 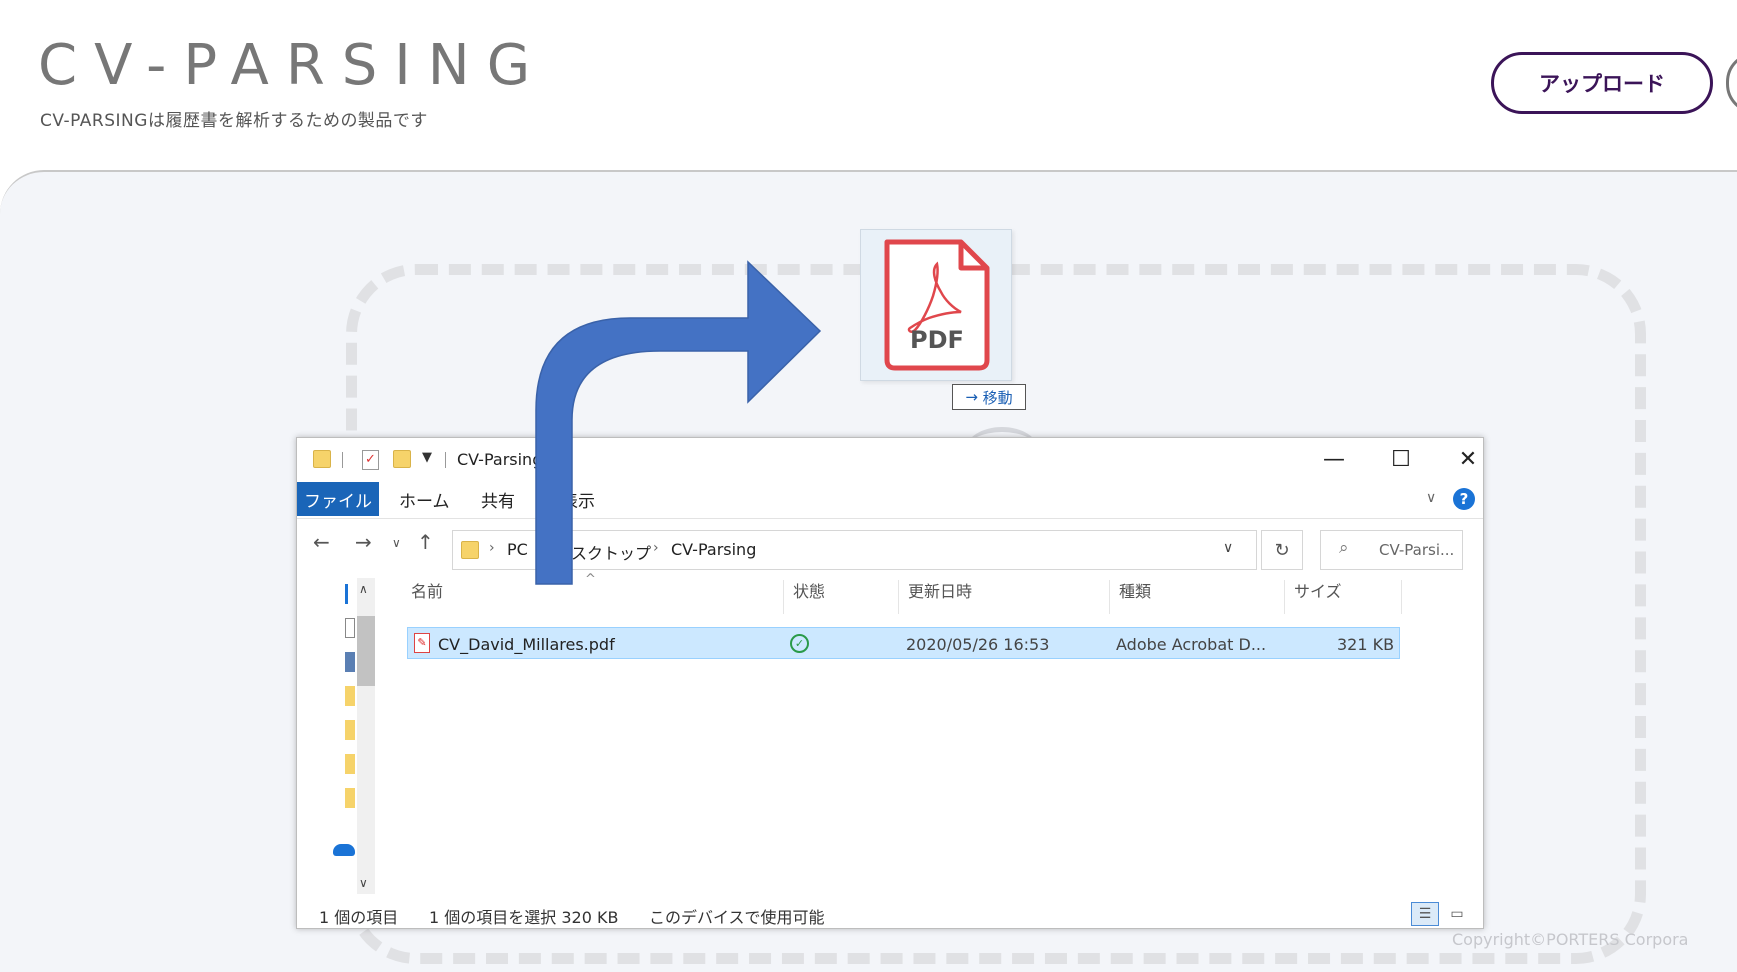 I want to click on arrow-right-icon: →, so click(x=974, y=397).